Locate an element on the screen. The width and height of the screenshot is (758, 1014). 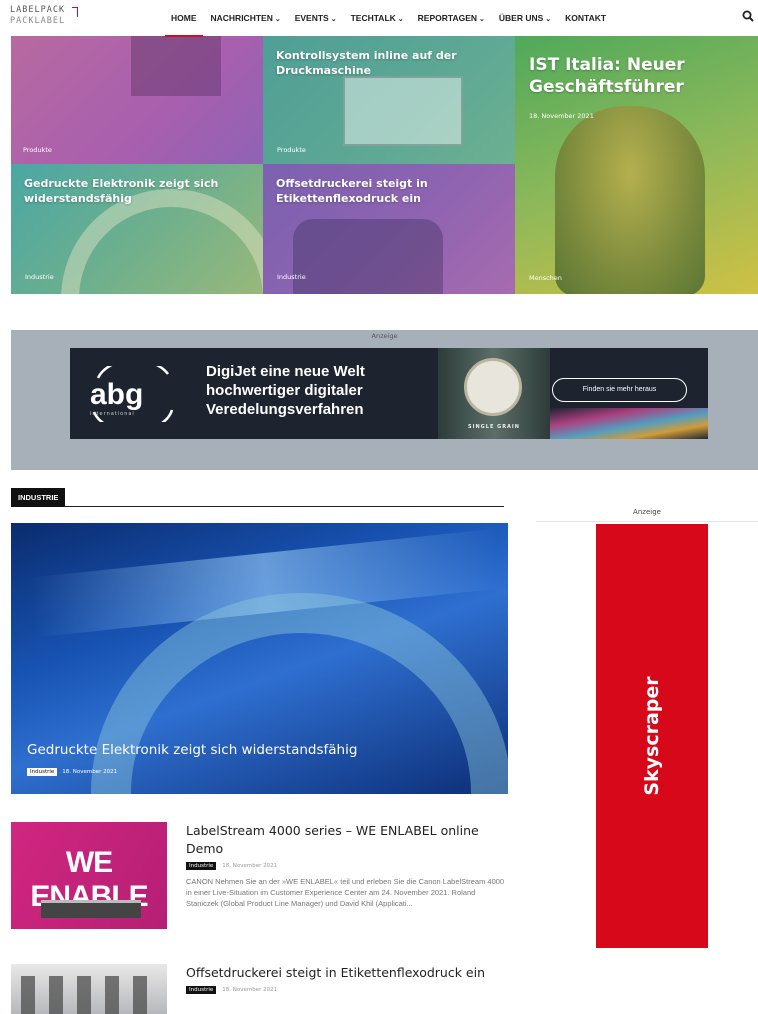
bottle-label-icon is located at coordinates (493, 387).